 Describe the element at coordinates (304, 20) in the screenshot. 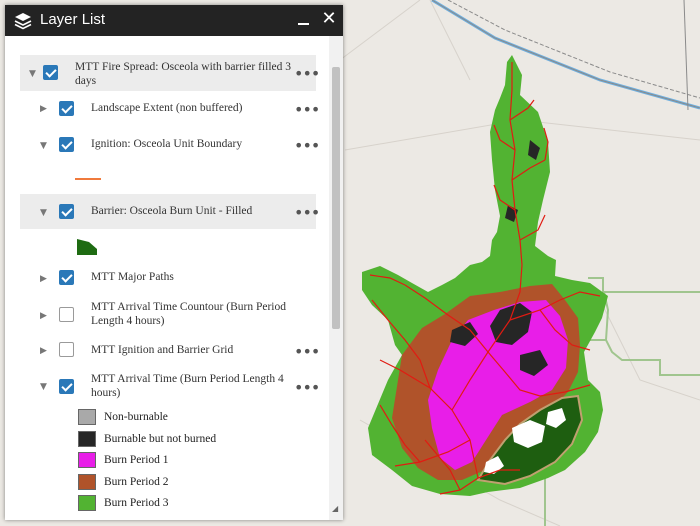

I see `minimize-icon` at that location.